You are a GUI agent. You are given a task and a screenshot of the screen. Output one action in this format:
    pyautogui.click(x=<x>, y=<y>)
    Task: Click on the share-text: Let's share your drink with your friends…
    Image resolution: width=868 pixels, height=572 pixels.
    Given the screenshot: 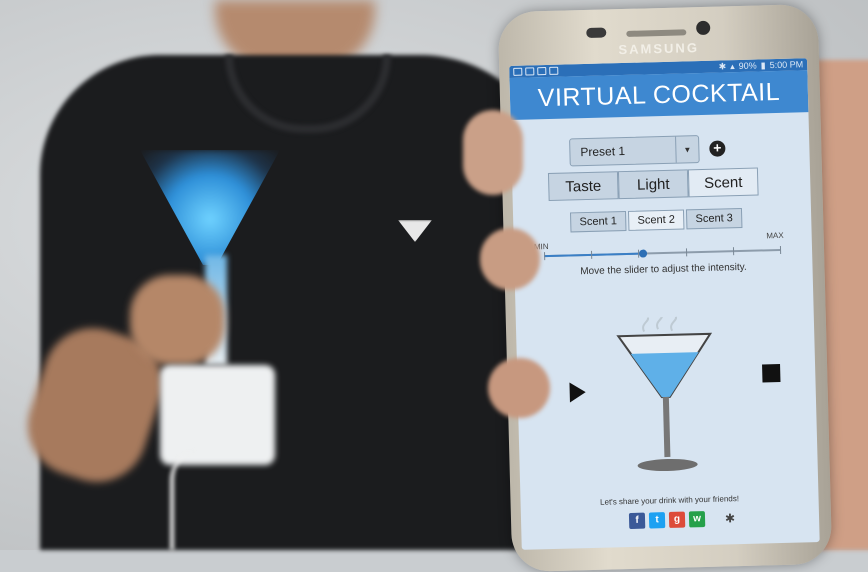 What is the action you would take?
    pyautogui.click(x=670, y=500)
    